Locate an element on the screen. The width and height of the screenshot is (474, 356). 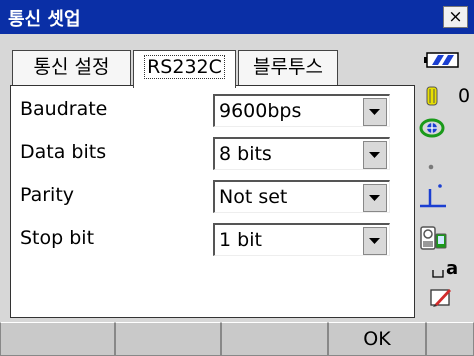
tab-comm-settings: 통신 설정 is located at coordinates (71, 68).